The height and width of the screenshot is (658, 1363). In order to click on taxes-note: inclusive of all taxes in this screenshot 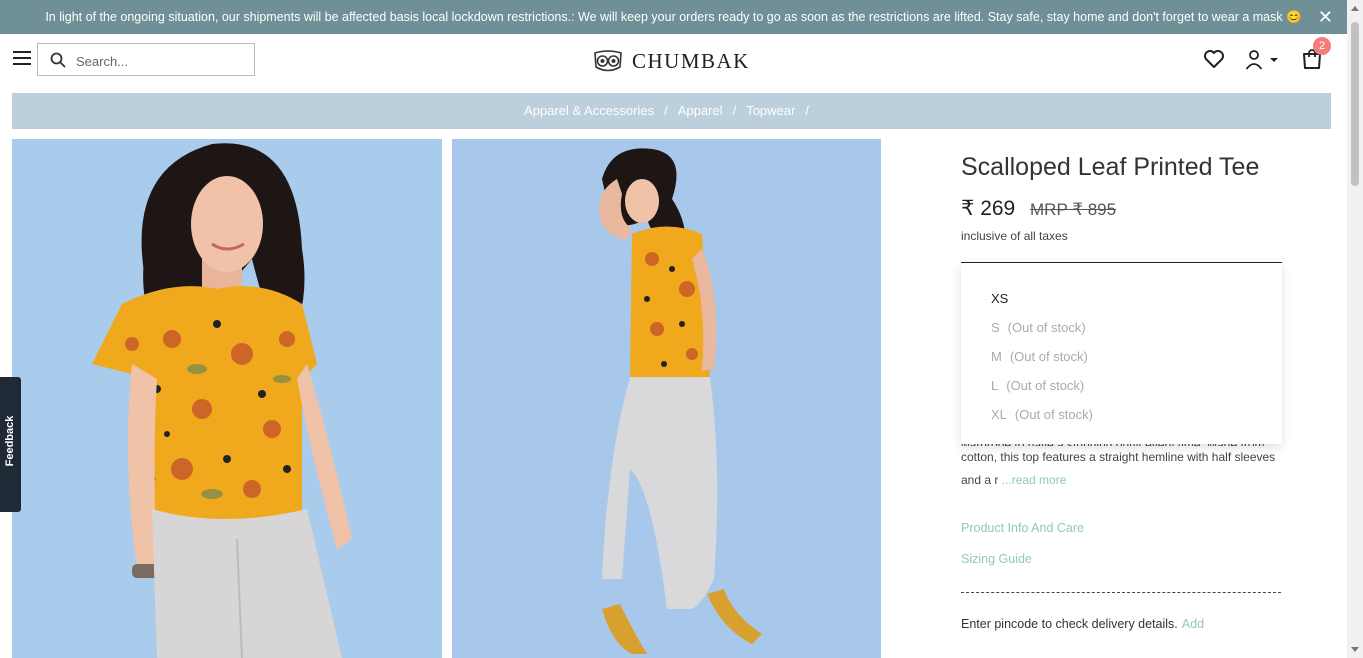, I will do `click(1014, 236)`.